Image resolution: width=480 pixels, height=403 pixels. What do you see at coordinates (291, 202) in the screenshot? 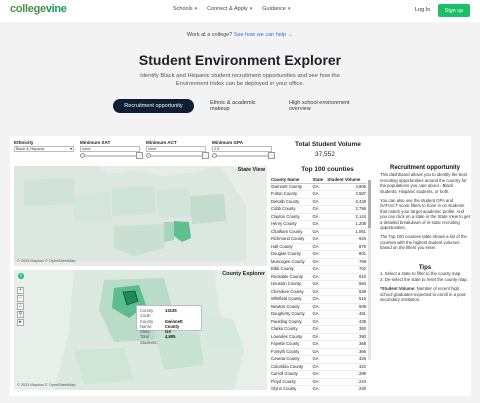
I see `cell-county-name: DeKalb County` at bounding box center [291, 202].